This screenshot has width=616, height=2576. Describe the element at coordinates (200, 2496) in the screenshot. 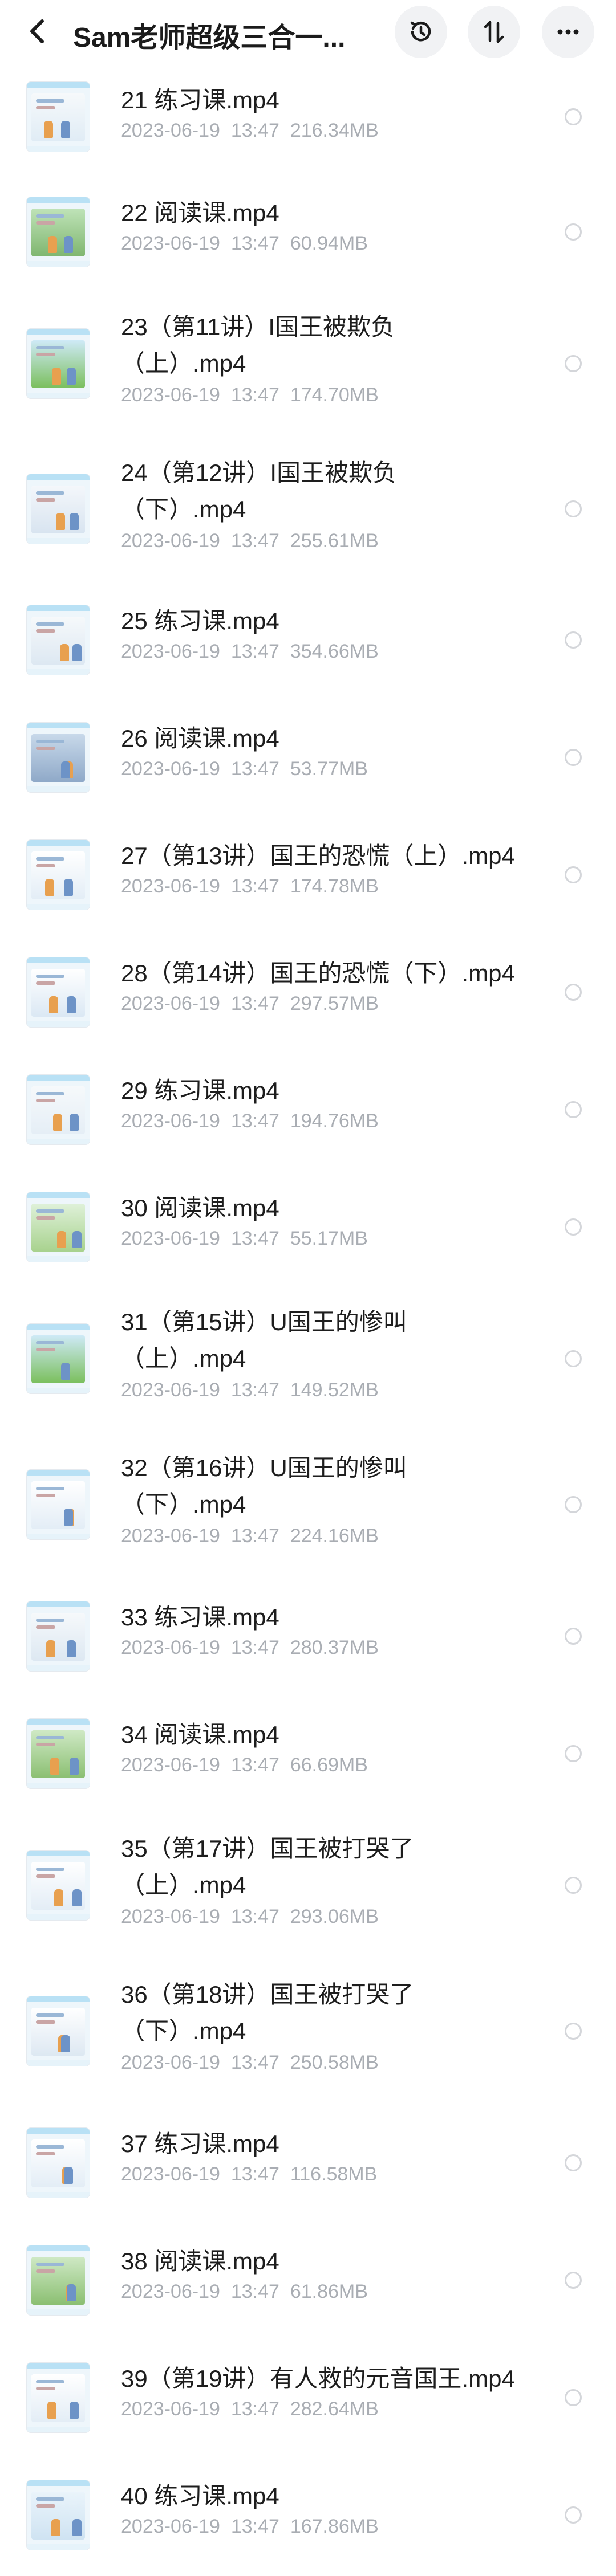

I see `file-name: 40 练习课.mp4` at that location.